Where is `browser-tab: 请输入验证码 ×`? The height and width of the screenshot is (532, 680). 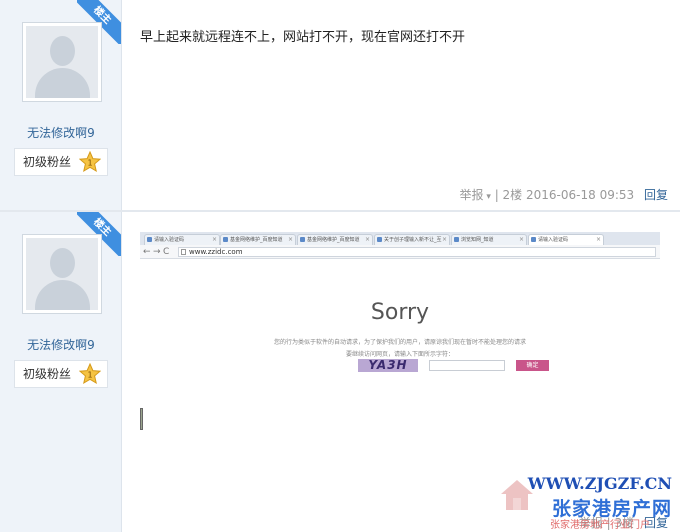 browser-tab: 请输入验证码 × is located at coordinates (182, 239).